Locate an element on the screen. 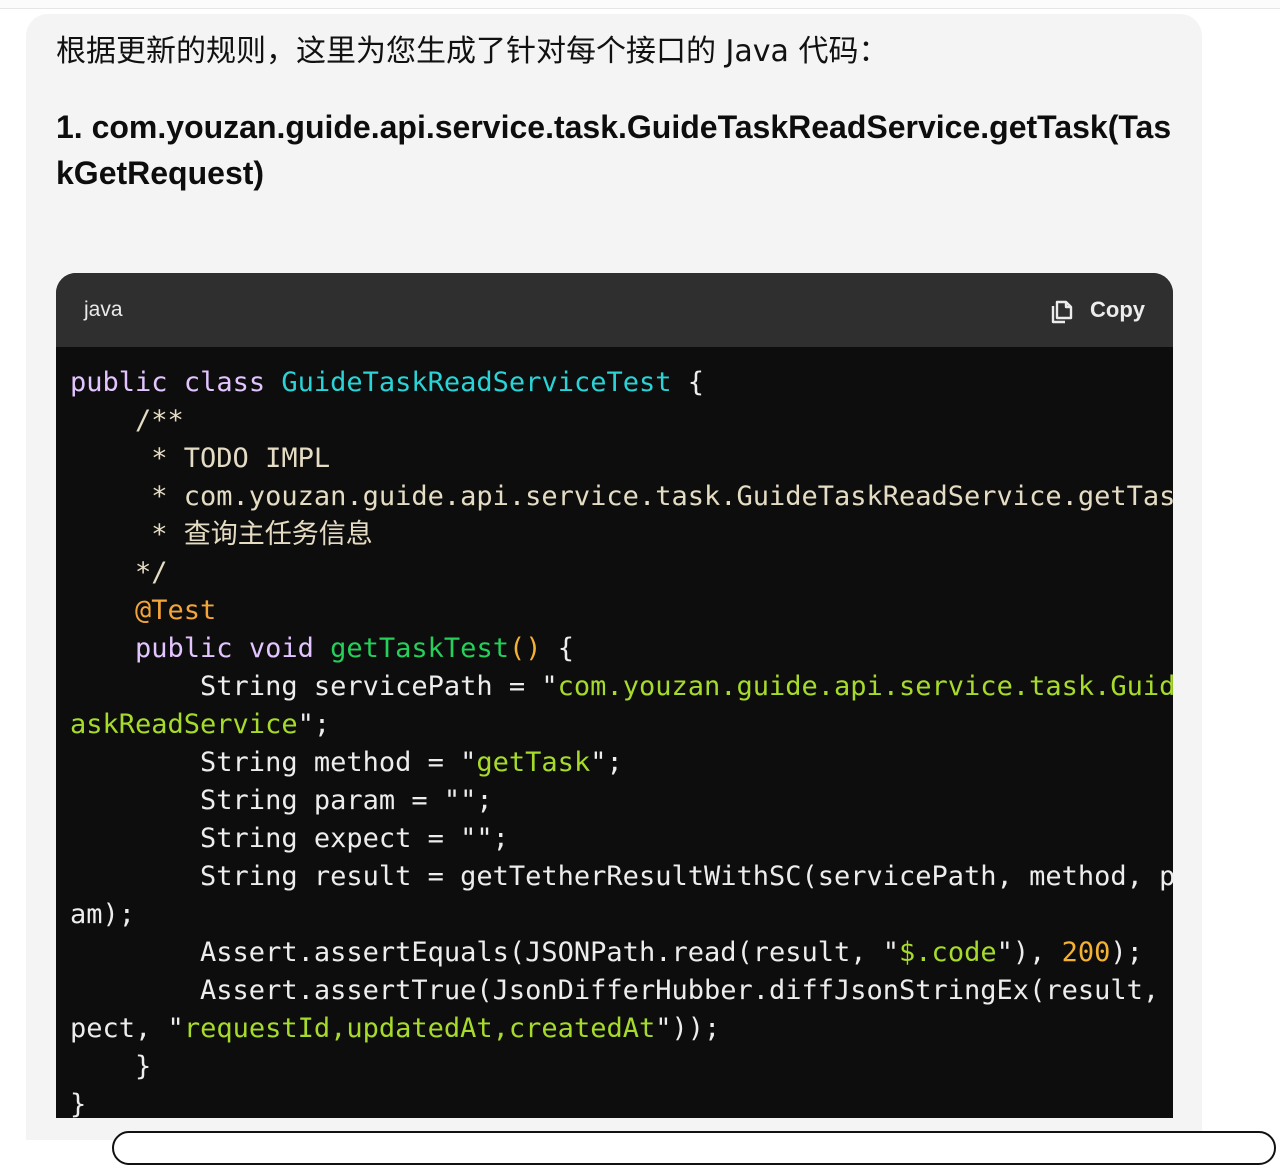 This screenshot has width=1280, height=1165. copy-button: Copy is located at coordinates (1096, 310).